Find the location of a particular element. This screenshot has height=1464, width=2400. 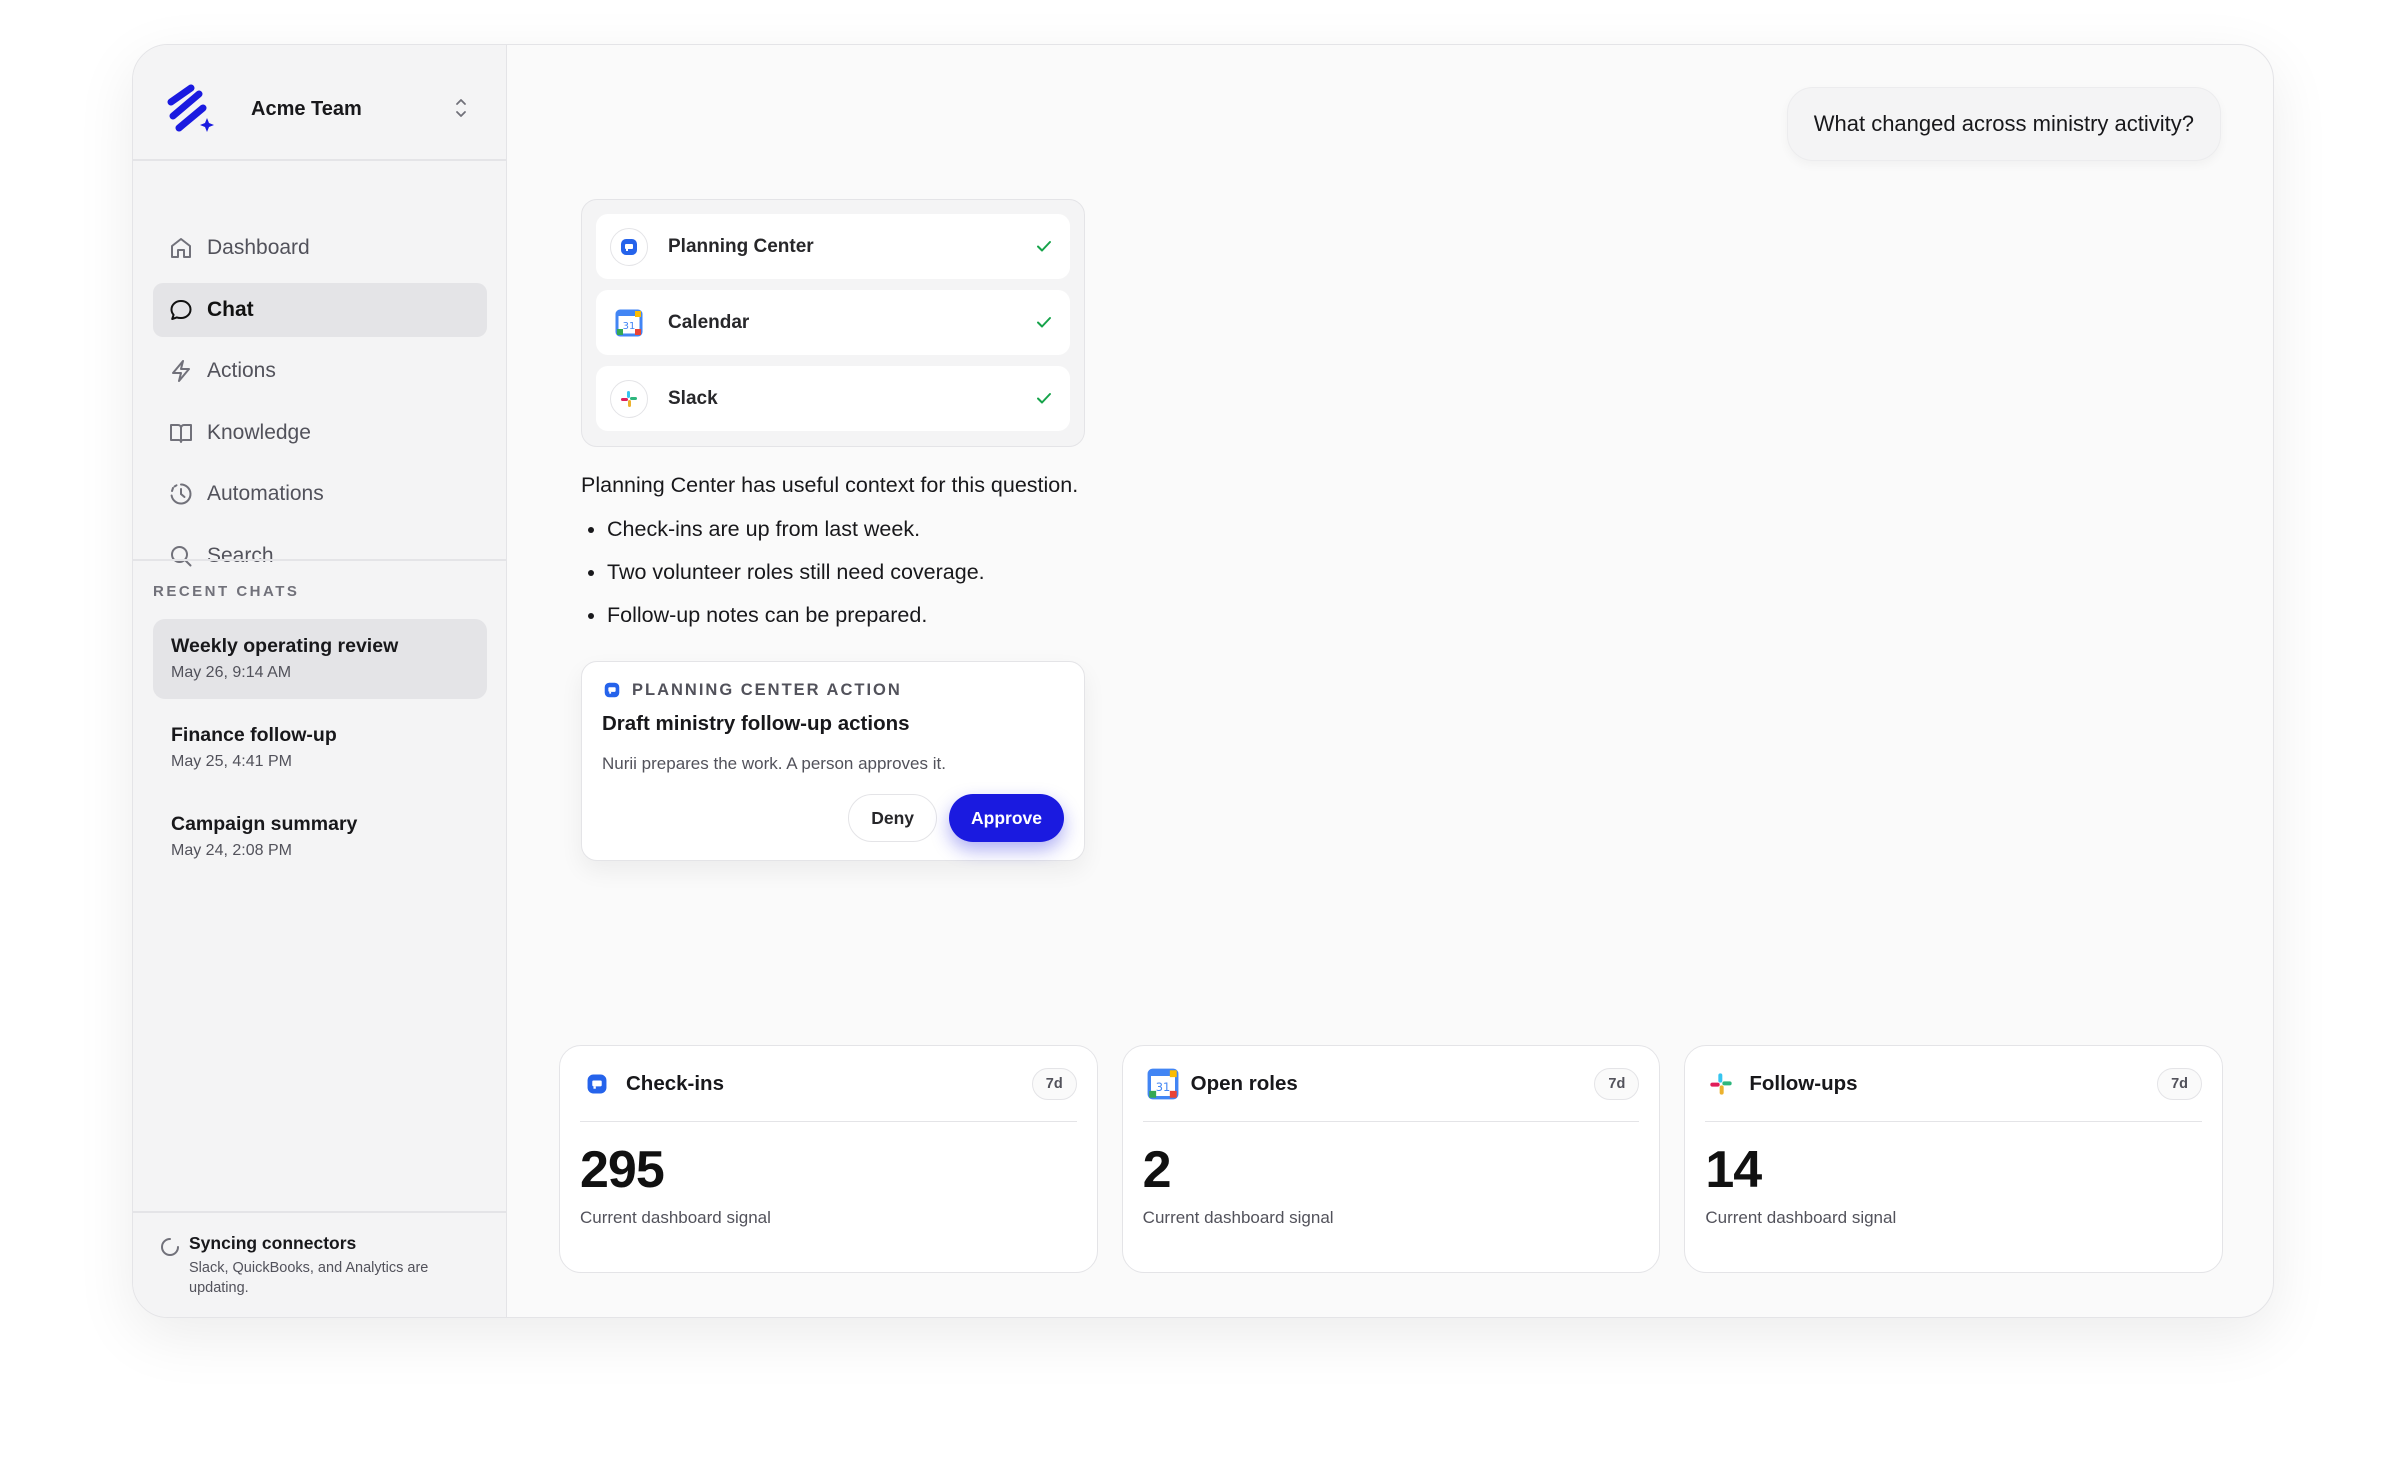

sync-title: Syncing connectors is located at coordinates (273, 1243).